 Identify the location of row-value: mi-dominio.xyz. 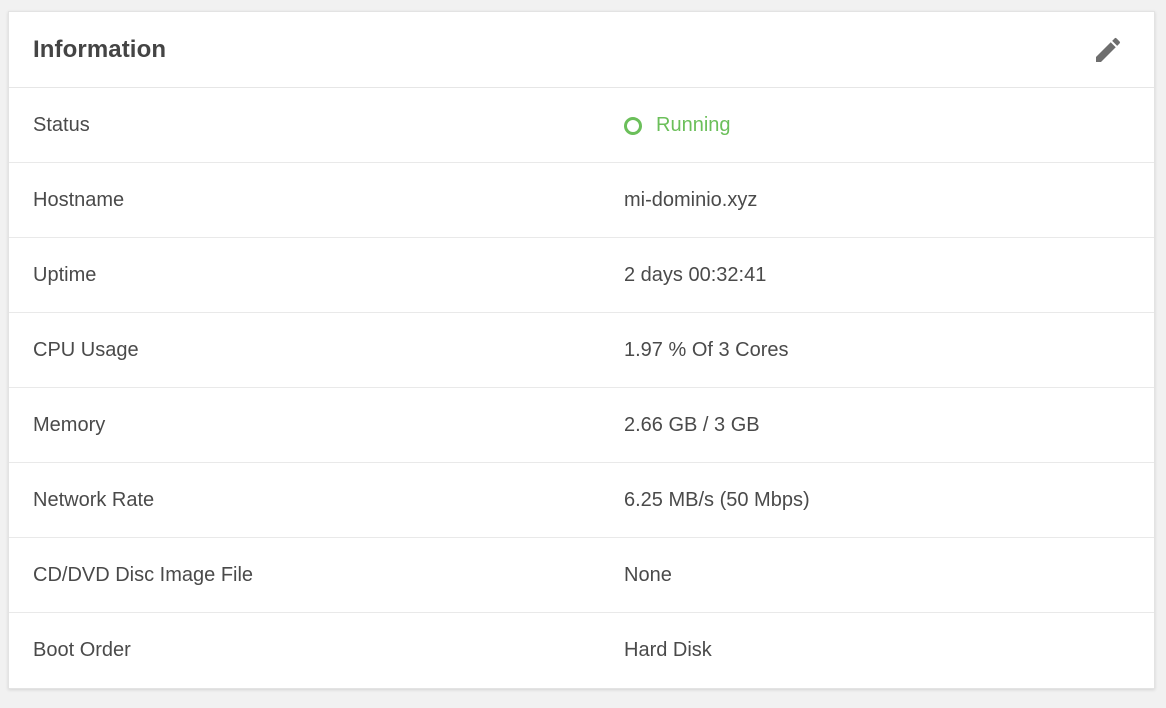
(691, 200).